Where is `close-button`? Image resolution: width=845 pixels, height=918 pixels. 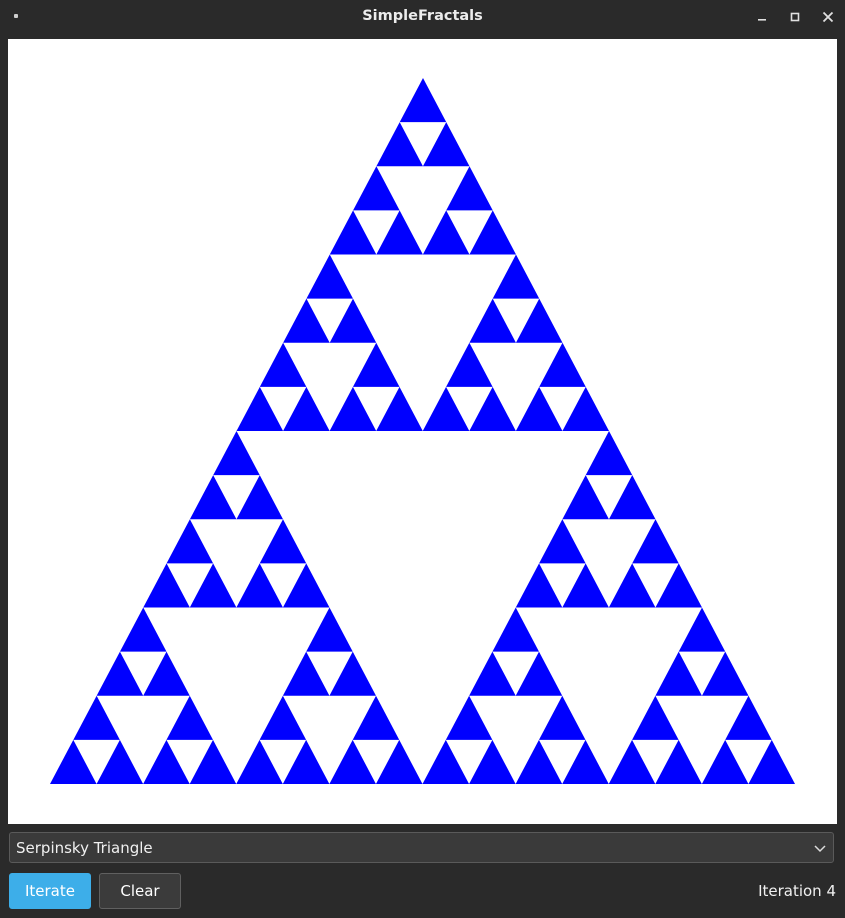 close-button is located at coordinates (828, 17).